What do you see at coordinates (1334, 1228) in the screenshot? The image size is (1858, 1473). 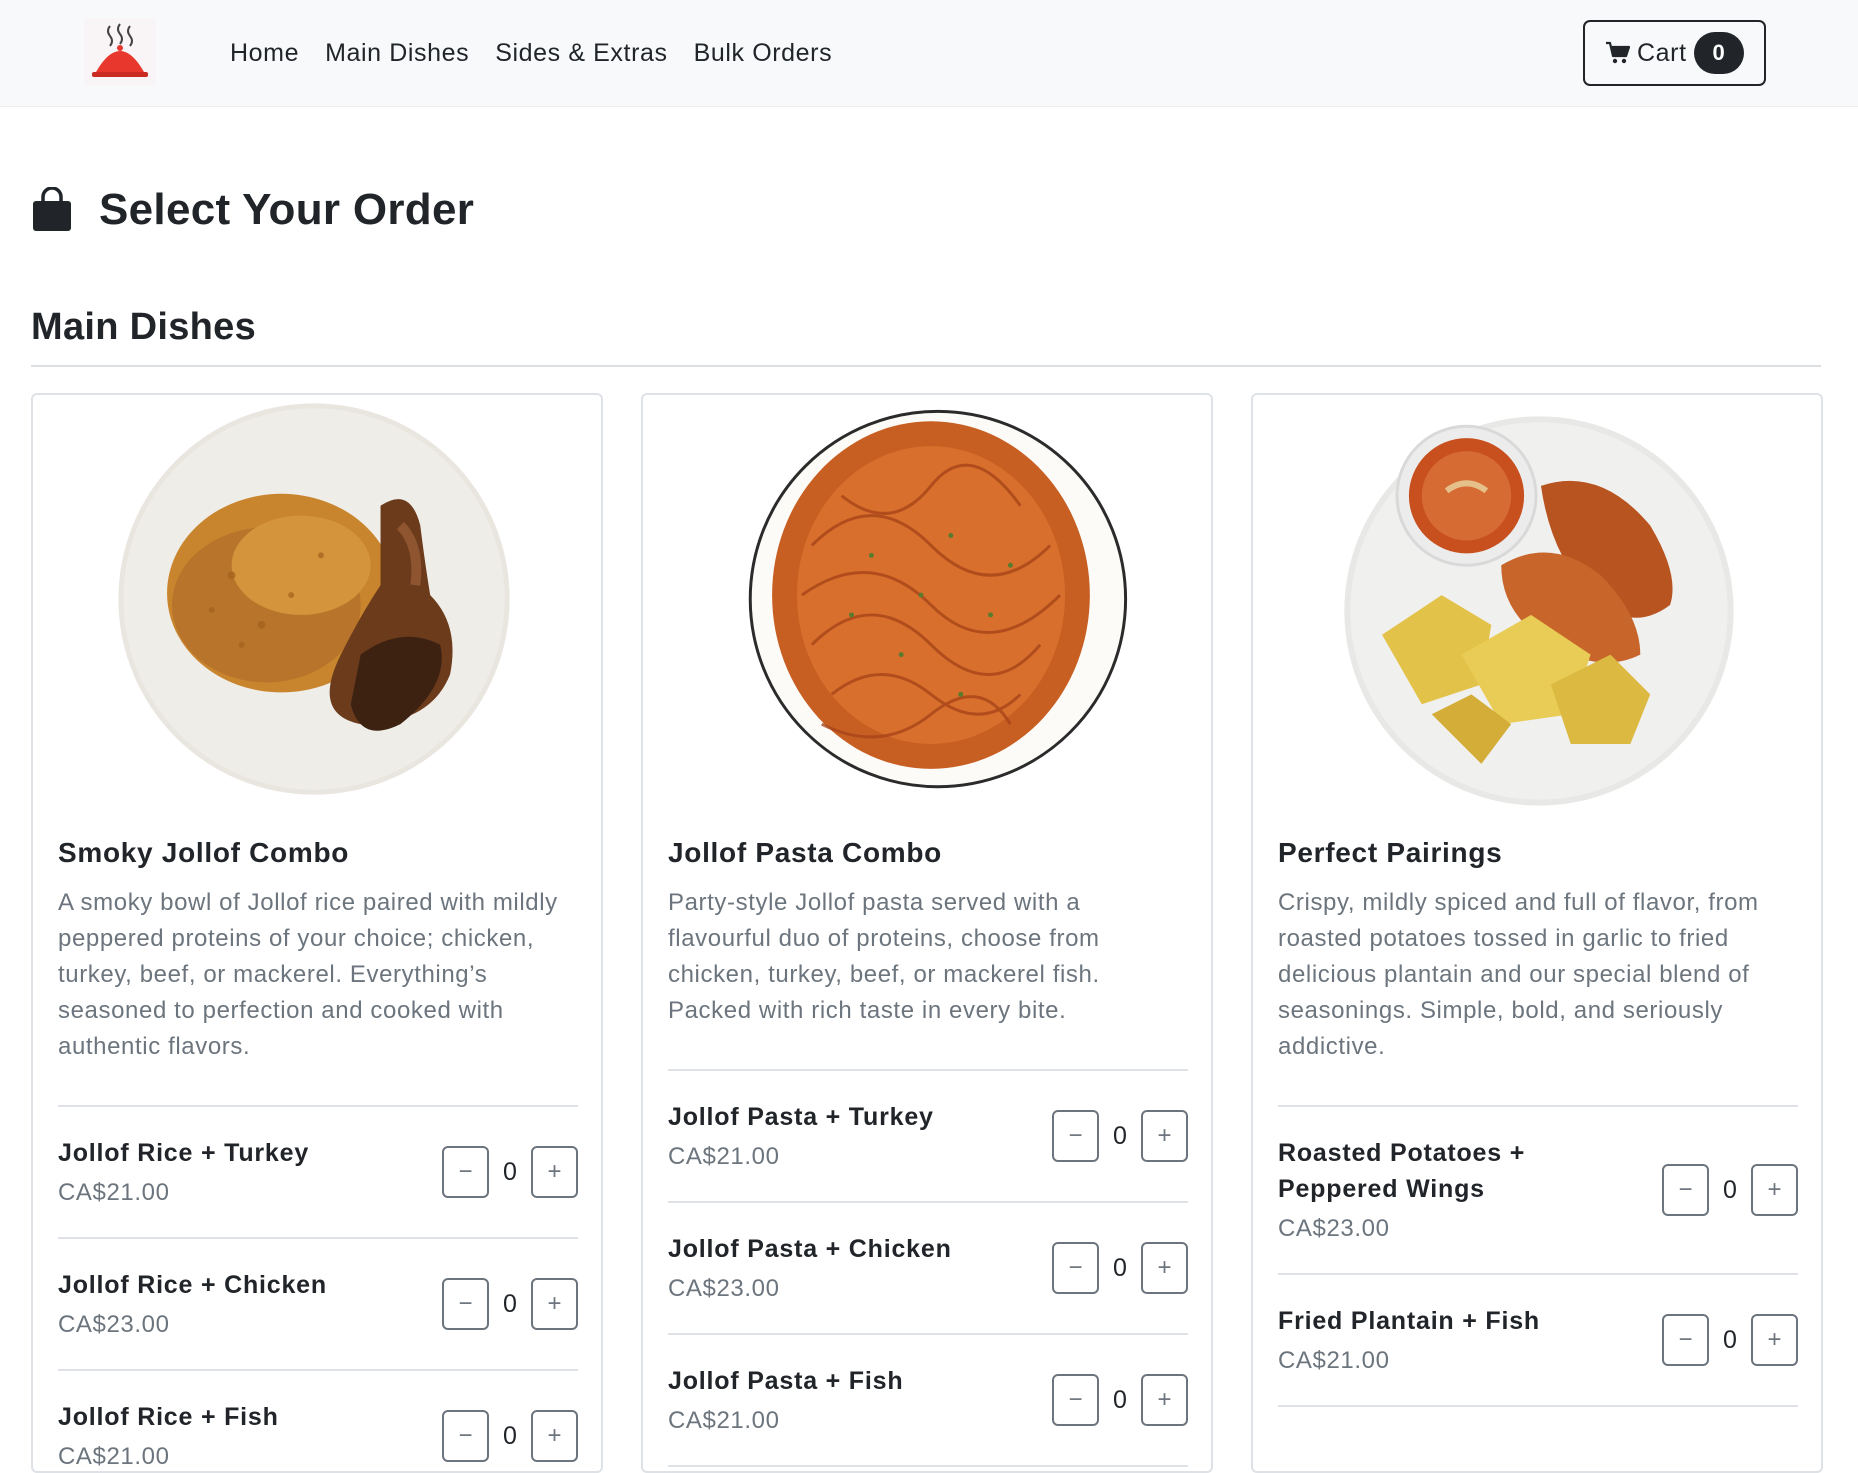 I see `option-price: CA$23.00` at bounding box center [1334, 1228].